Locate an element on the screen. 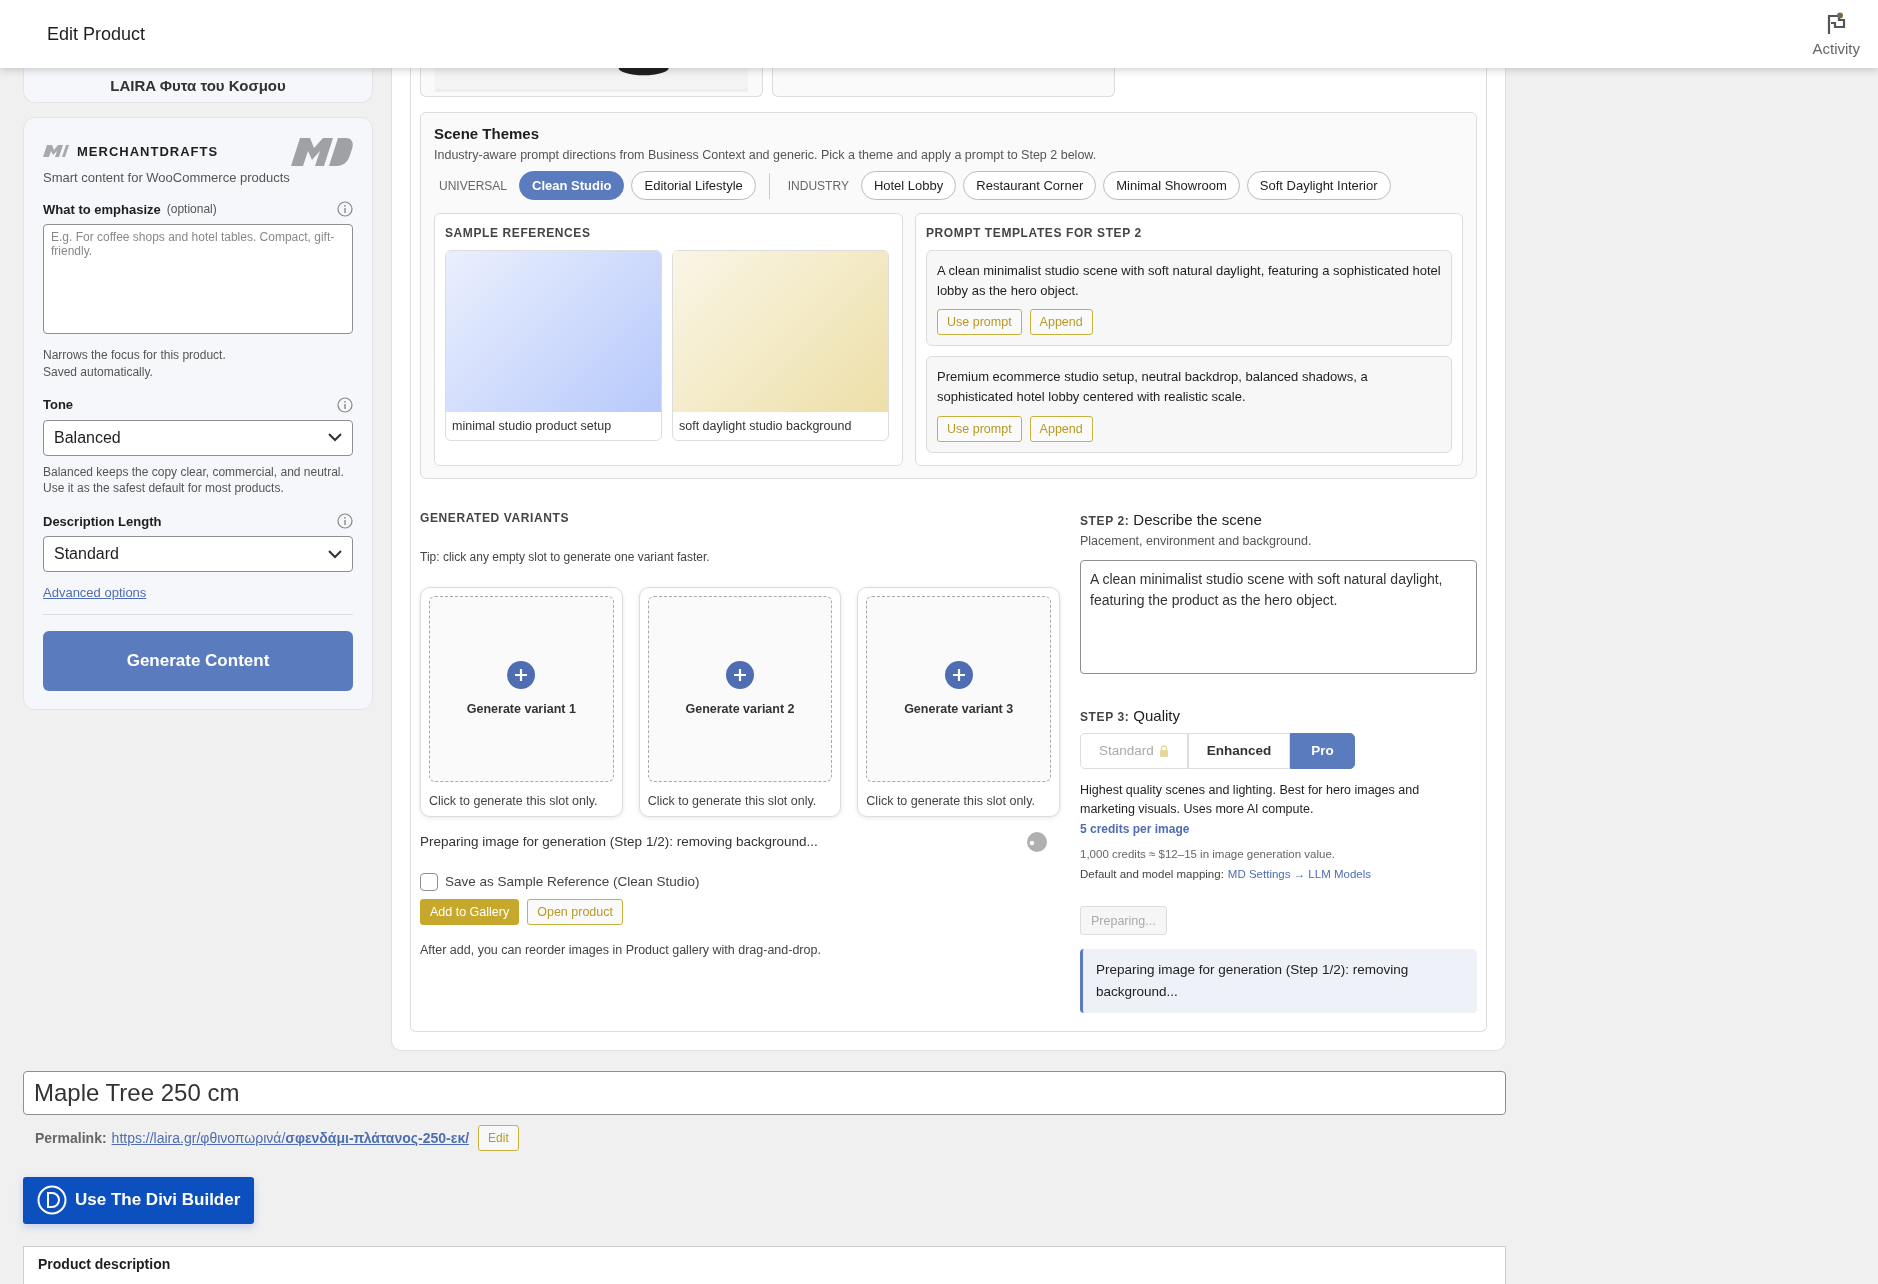  group-label: UNIVERSAL is located at coordinates (473, 185).